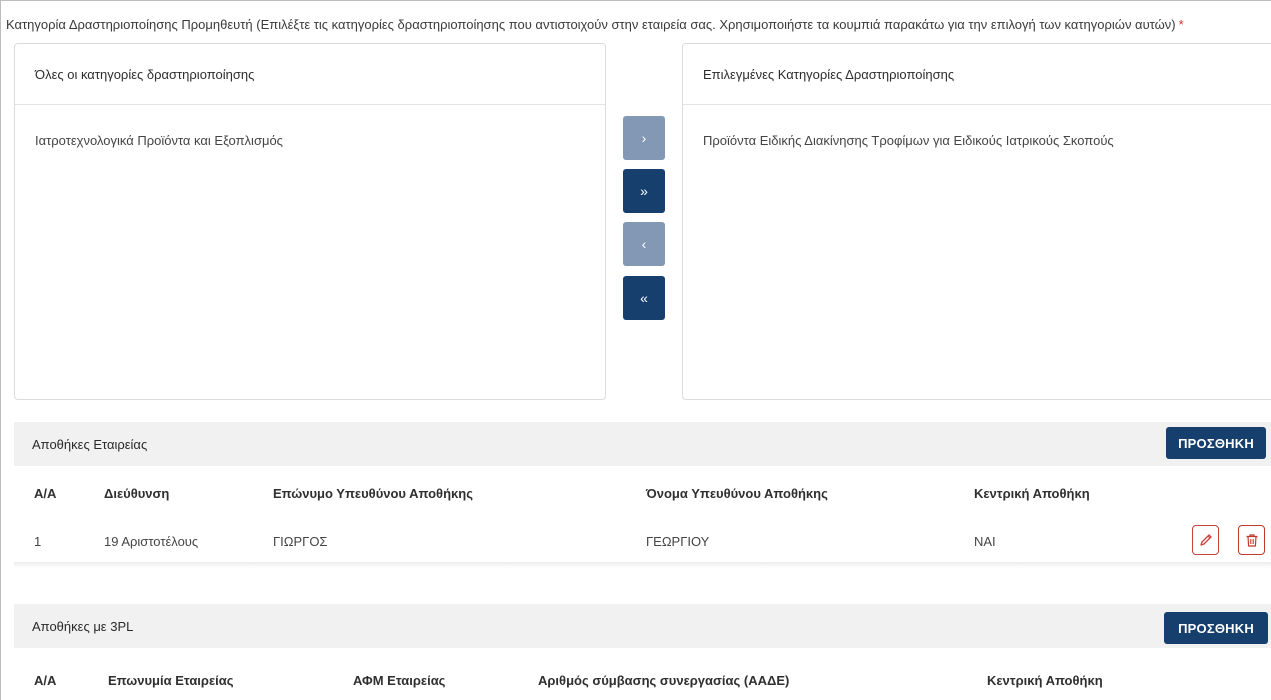  Describe the element at coordinates (399, 680) in the screenshot. I see `3pl-col-header-vat: ΑΦΜ Εταιρείας` at that location.